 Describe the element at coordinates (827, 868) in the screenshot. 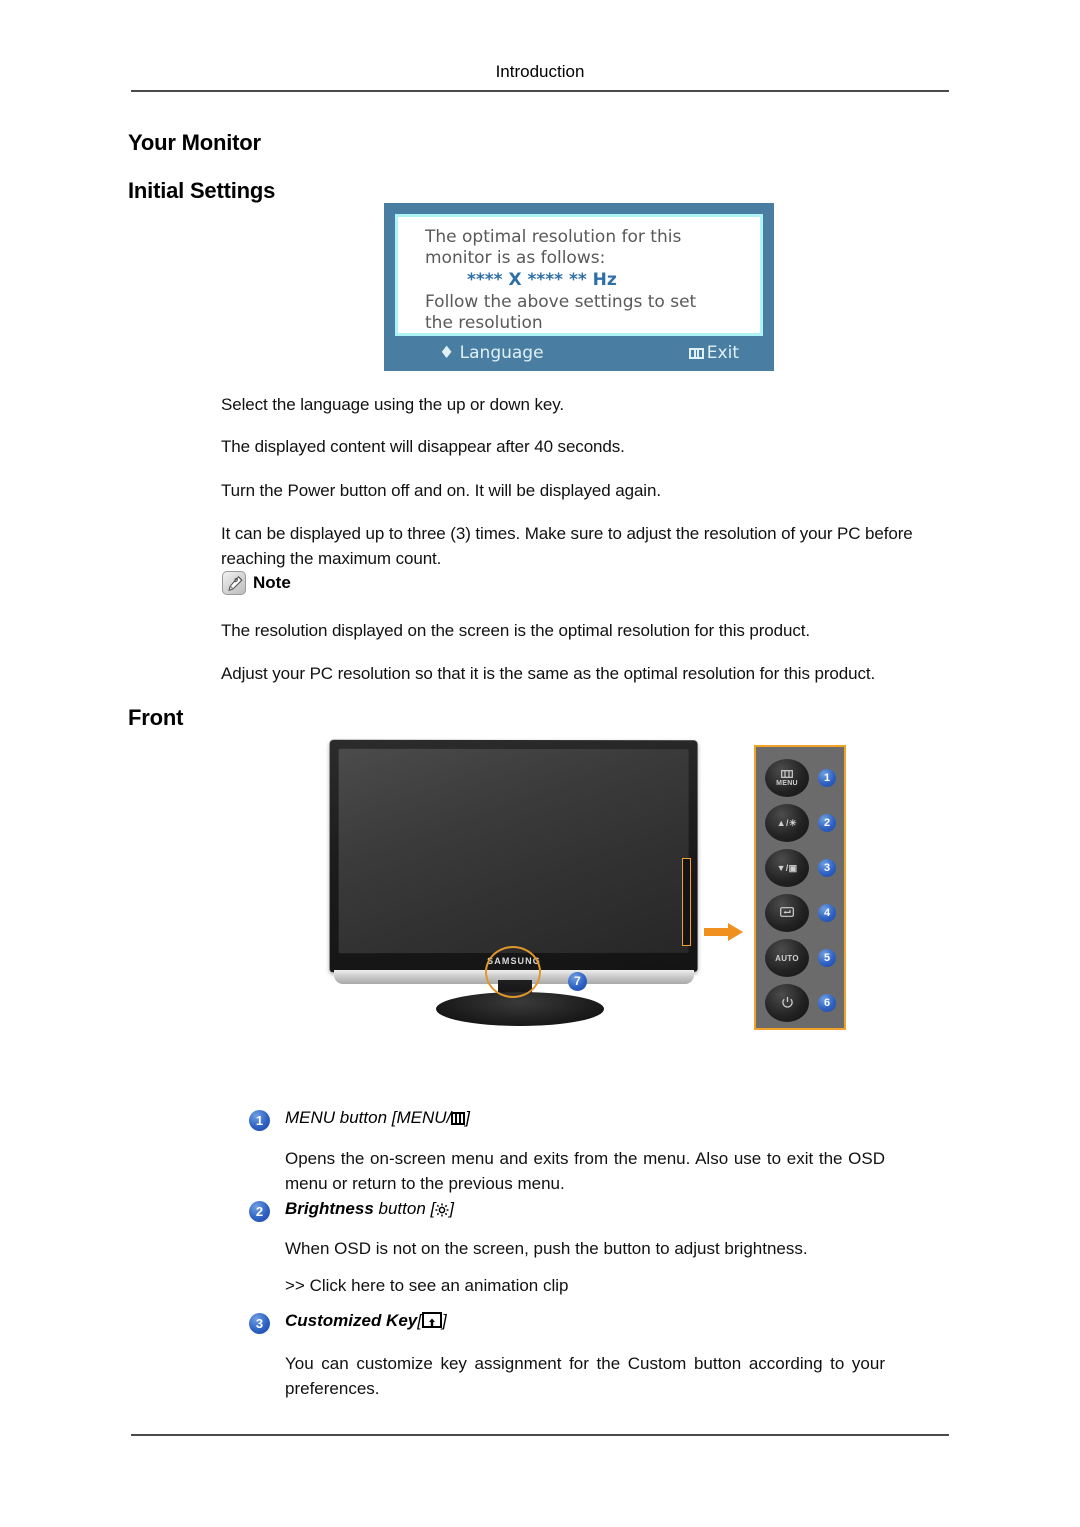

I see `panel-number-3: 3` at that location.